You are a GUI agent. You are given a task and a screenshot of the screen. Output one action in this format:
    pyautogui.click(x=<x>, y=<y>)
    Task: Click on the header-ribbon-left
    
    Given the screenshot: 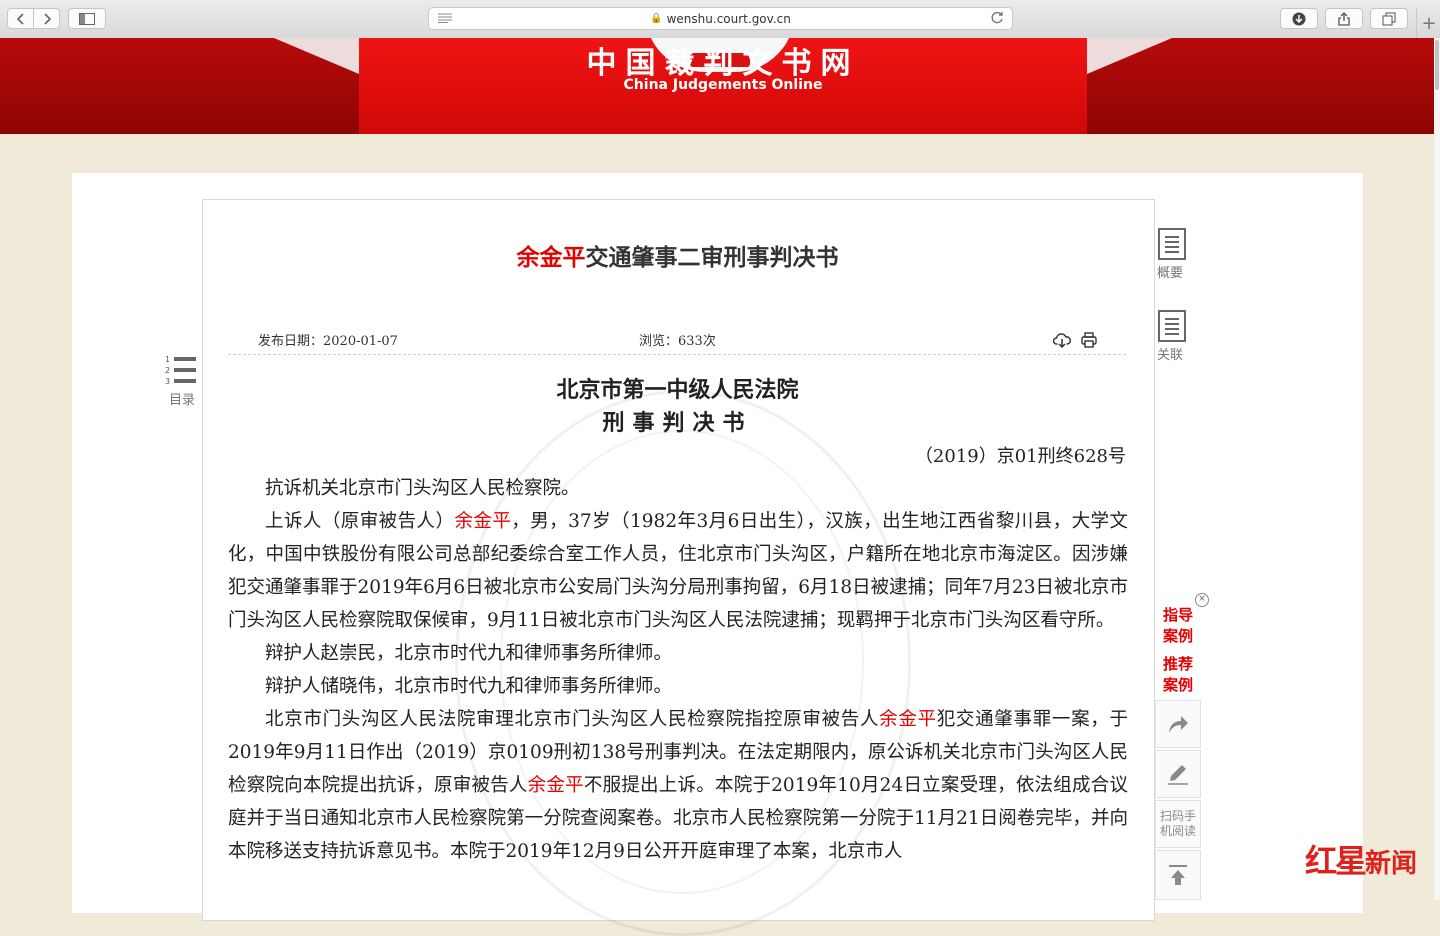 What is the action you would take?
    pyautogui.click(x=316, y=56)
    